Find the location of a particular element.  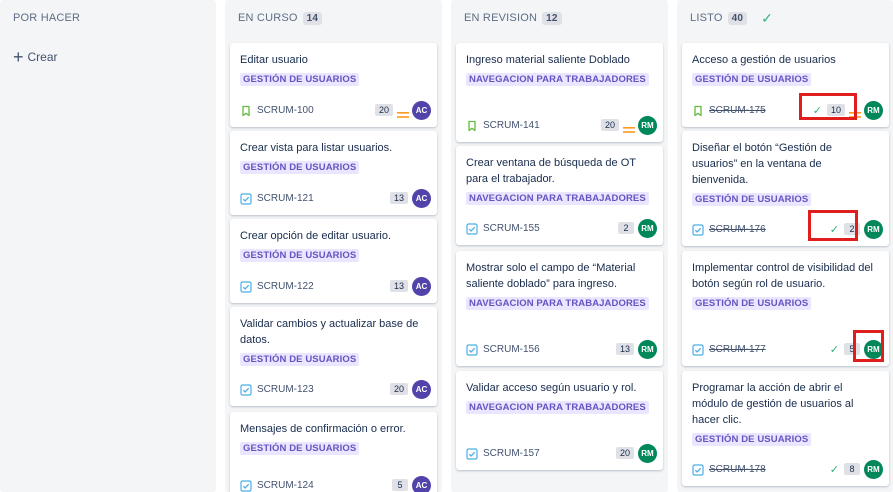

issue-key: SCRUM-141 is located at coordinates (511, 125).